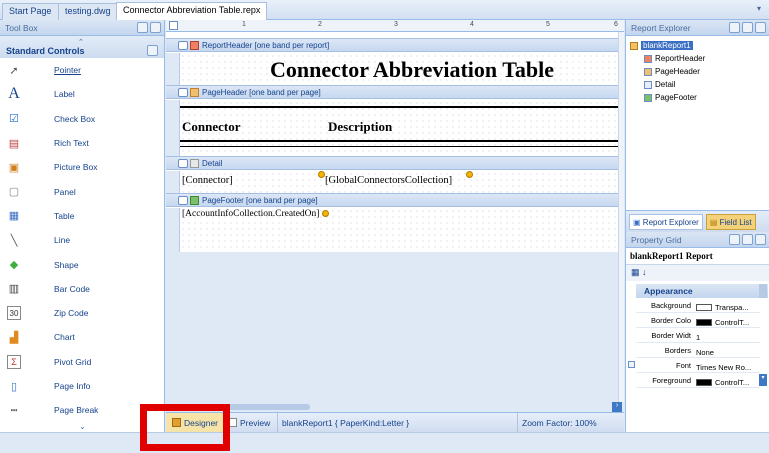  What do you see at coordinates (399, 146) in the screenshot?
I see `header-double-rule` at bounding box center [399, 146].